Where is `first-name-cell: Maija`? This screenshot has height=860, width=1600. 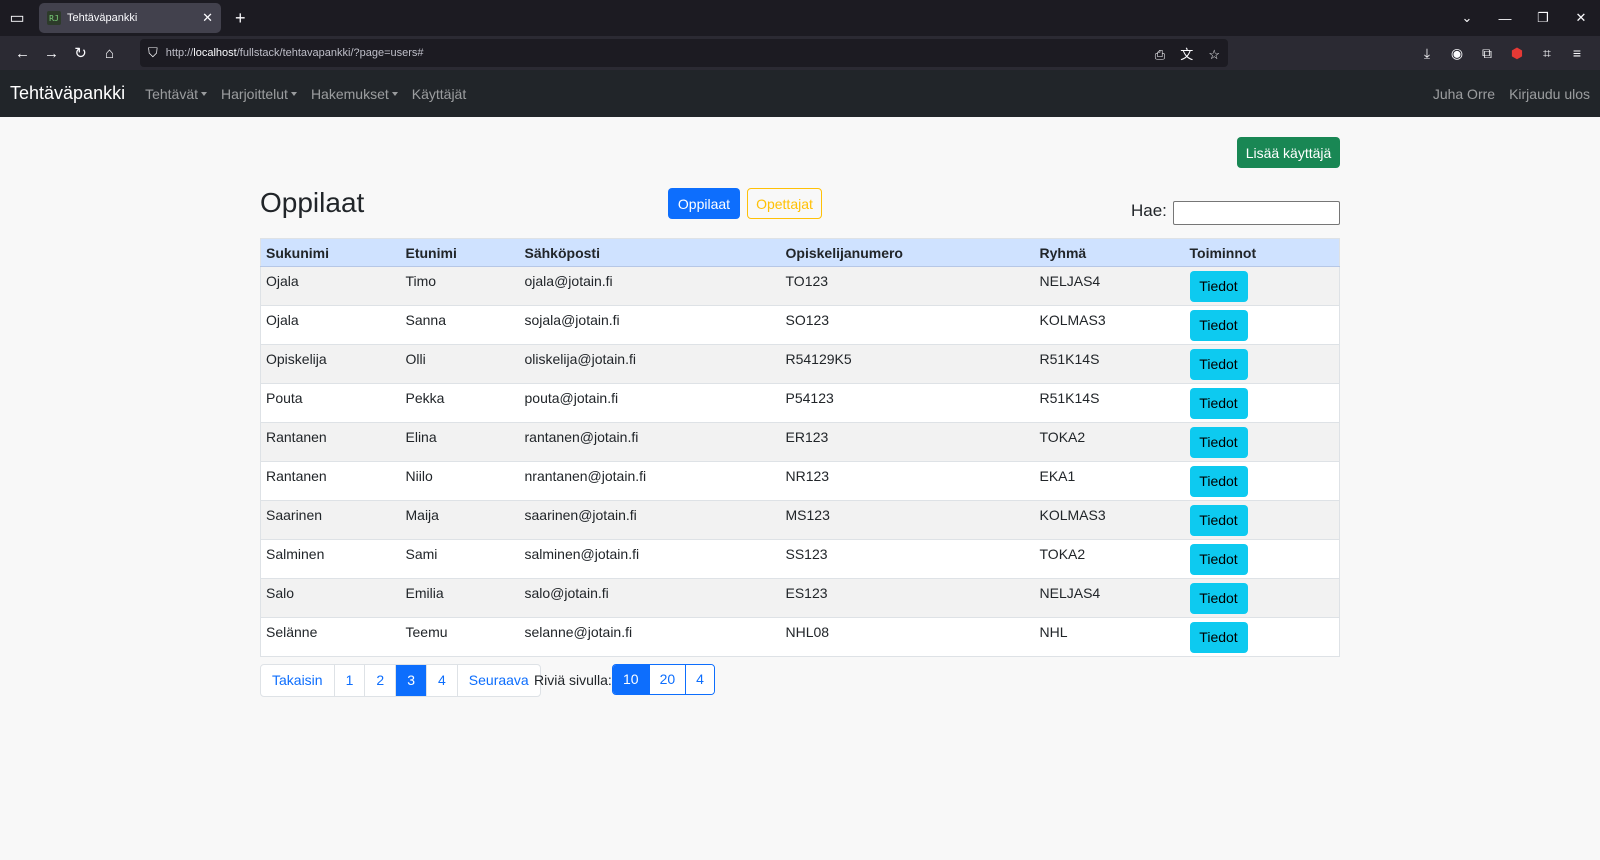 first-name-cell: Maija is located at coordinates (460, 520).